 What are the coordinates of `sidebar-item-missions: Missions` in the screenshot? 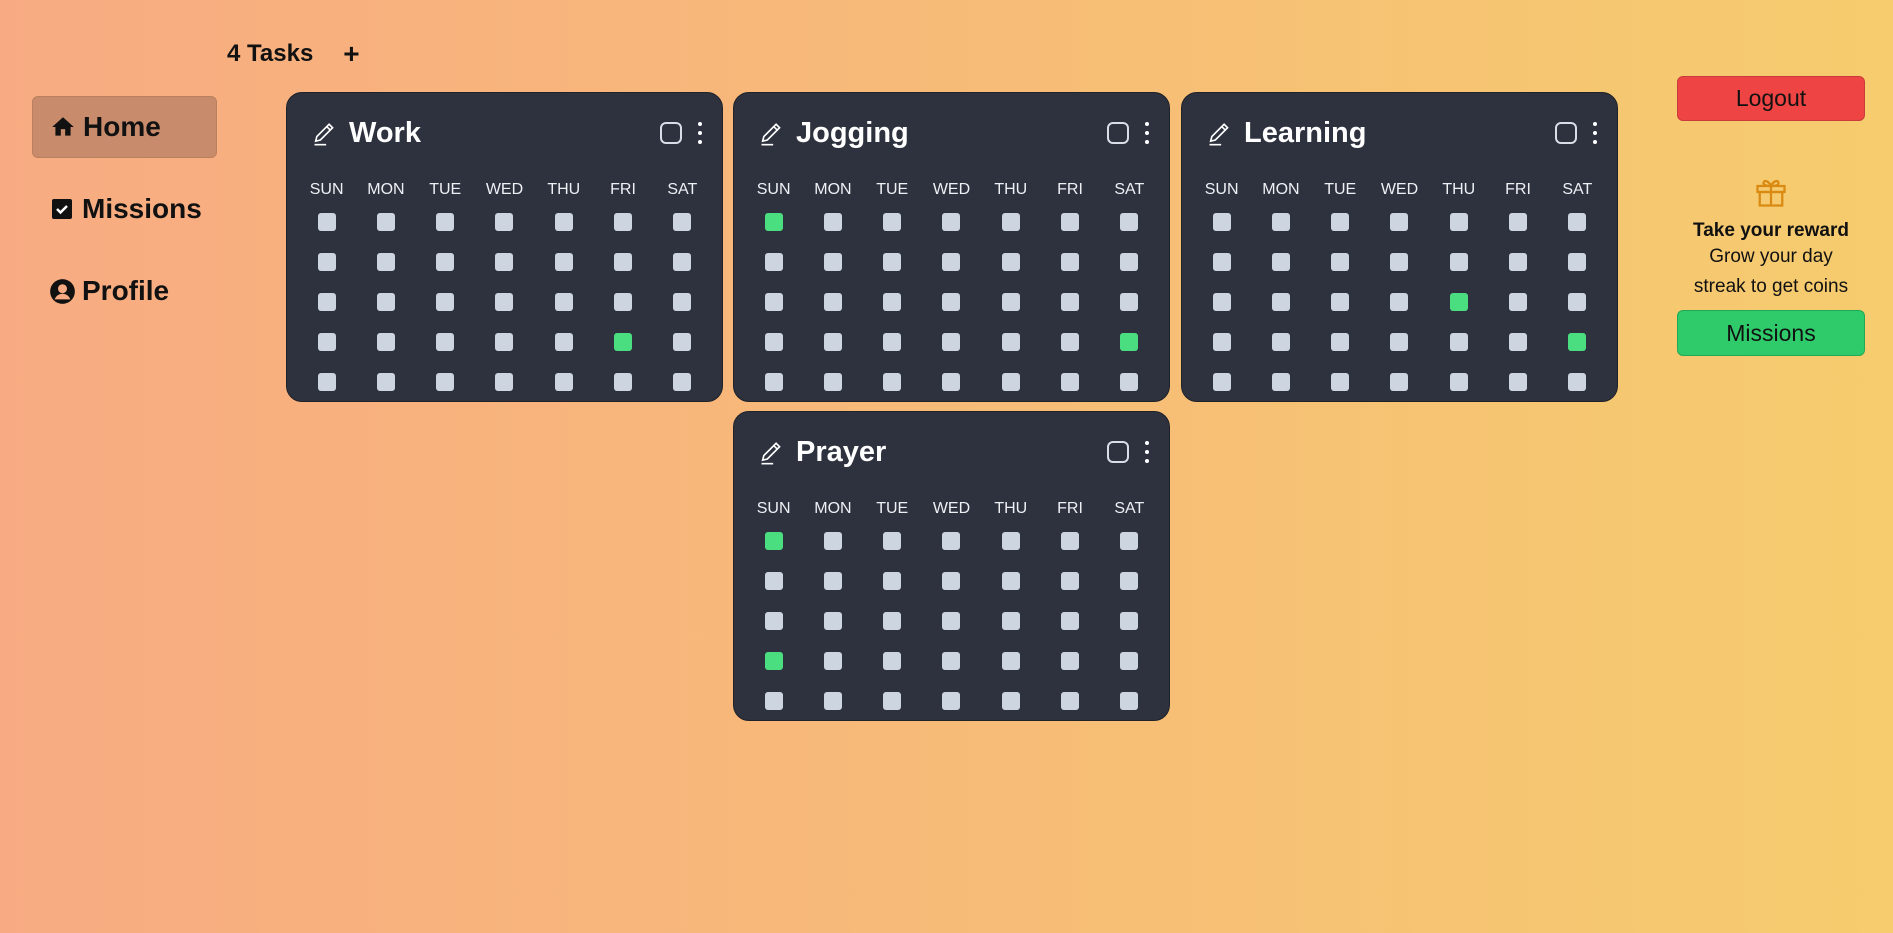 It's located at (124, 209).